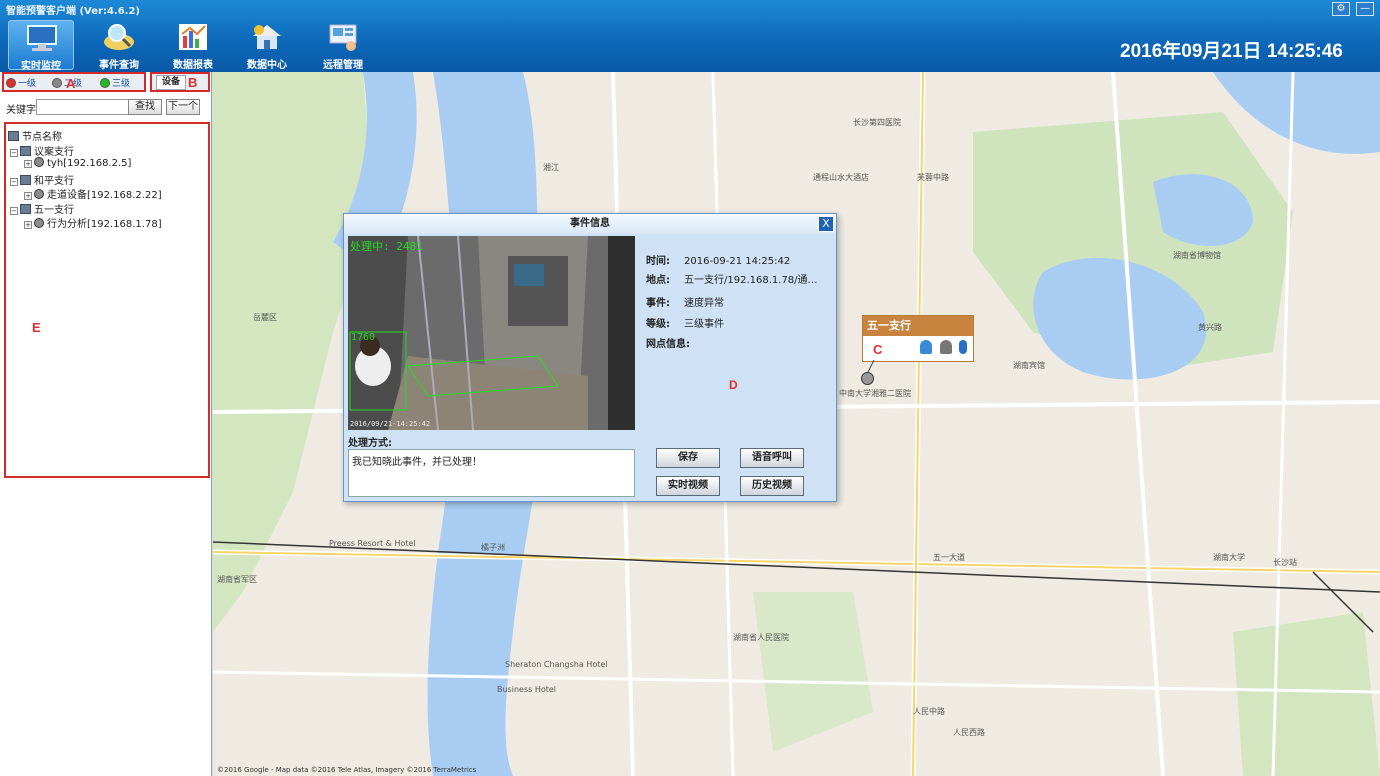  I want to click on info-label: 网点信息:, so click(668, 344).